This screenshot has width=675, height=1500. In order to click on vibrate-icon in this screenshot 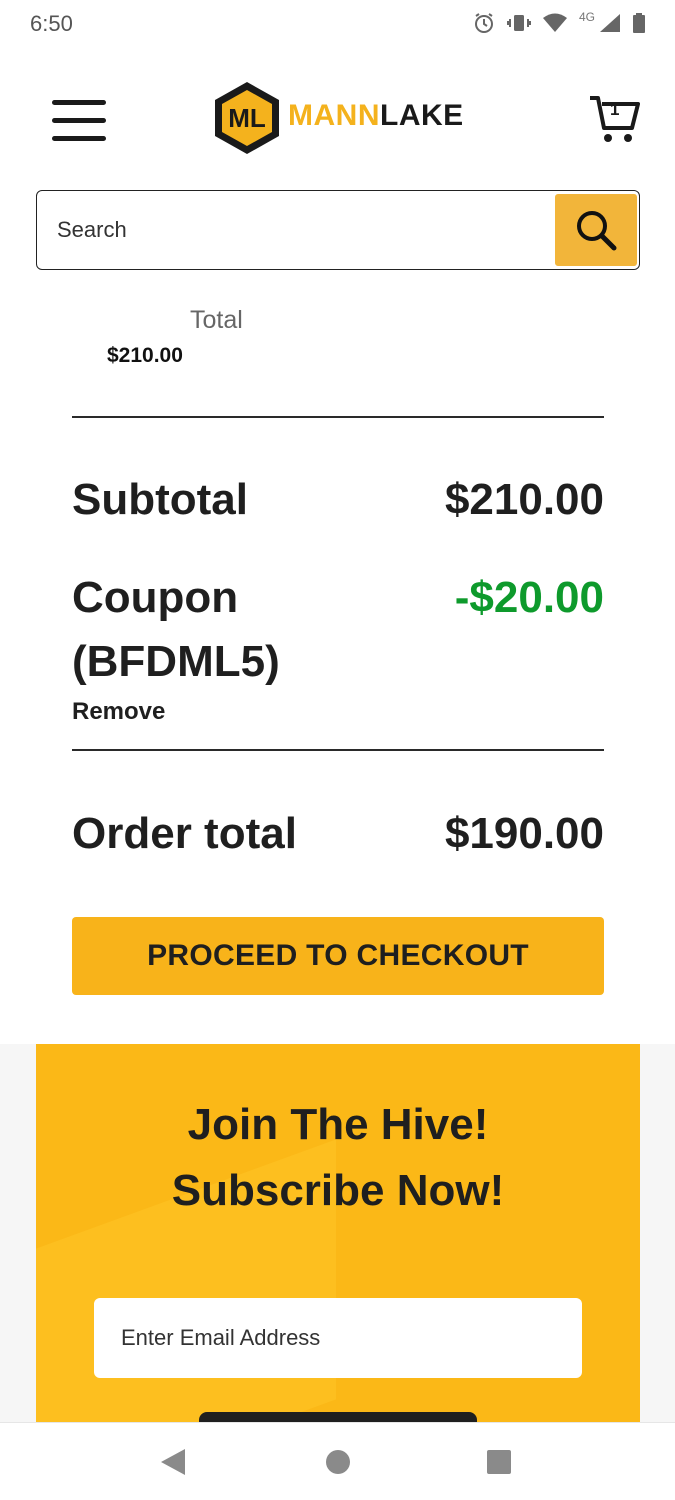, I will do `click(518, 23)`.